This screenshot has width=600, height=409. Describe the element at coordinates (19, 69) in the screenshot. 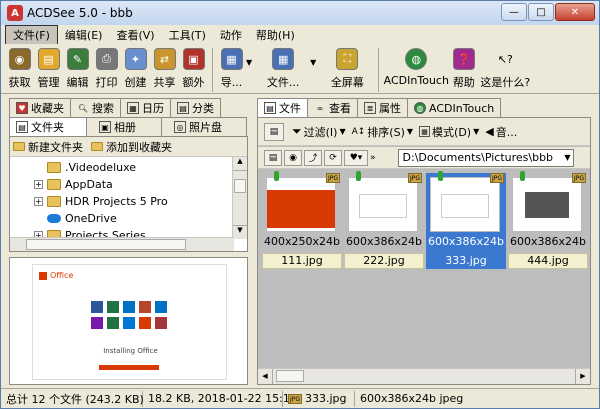

I see `acquire-button: ◉ 获取` at that location.